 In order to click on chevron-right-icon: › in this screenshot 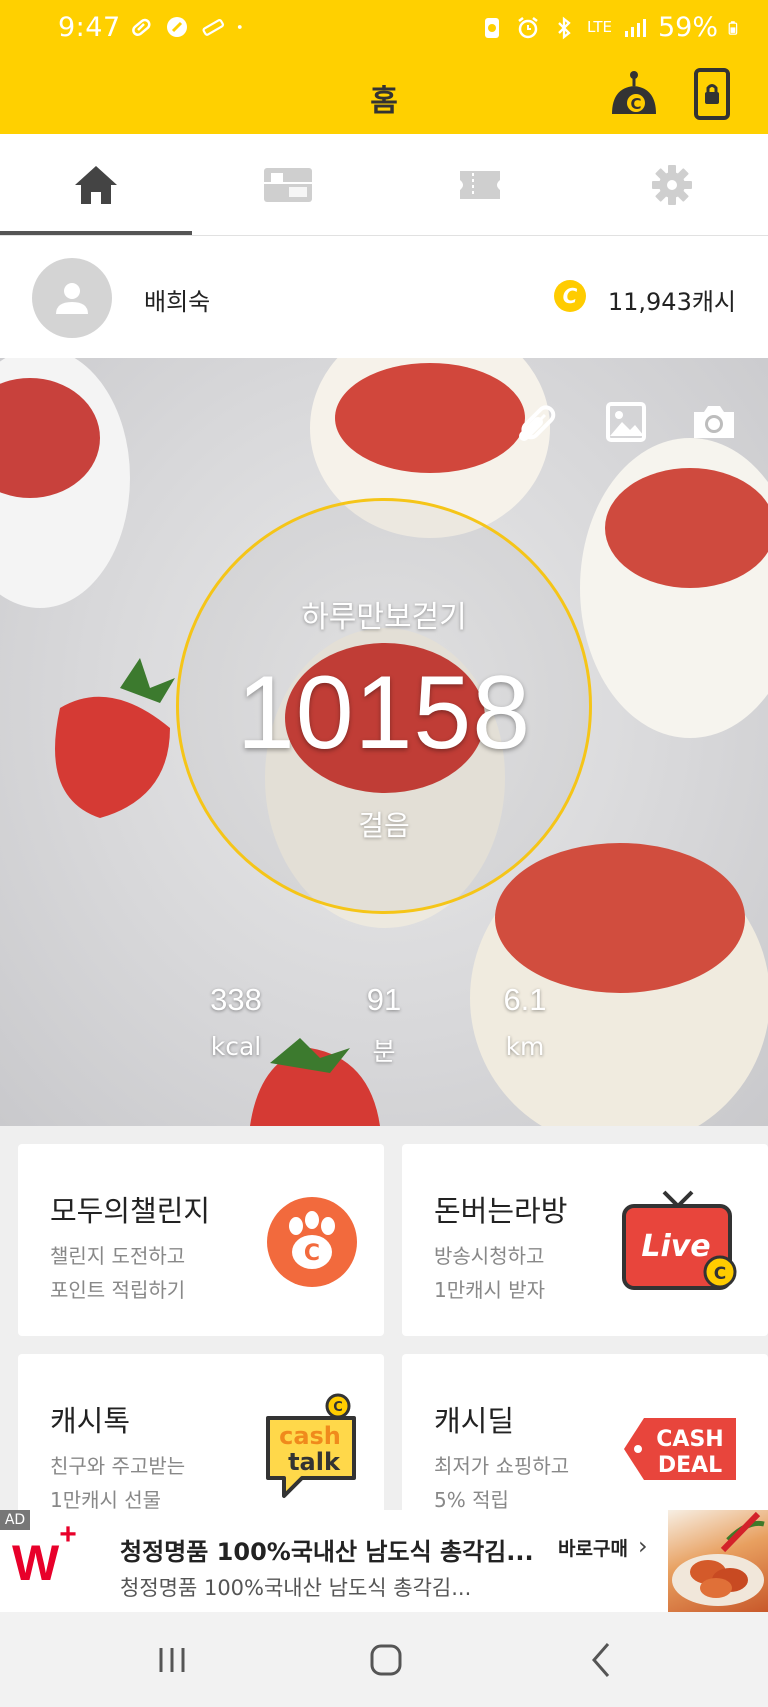, I will do `click(643, 1546)`.